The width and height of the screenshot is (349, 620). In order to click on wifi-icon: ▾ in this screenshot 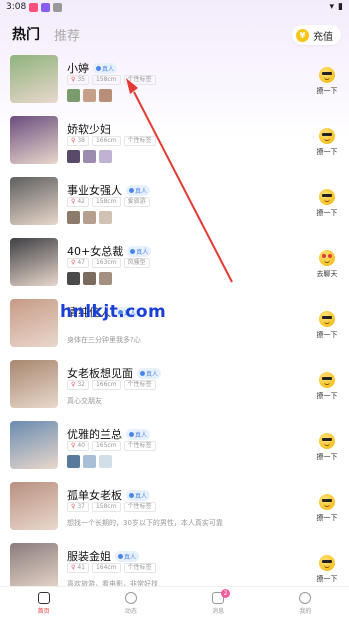, I will do `click(332, 7)`.